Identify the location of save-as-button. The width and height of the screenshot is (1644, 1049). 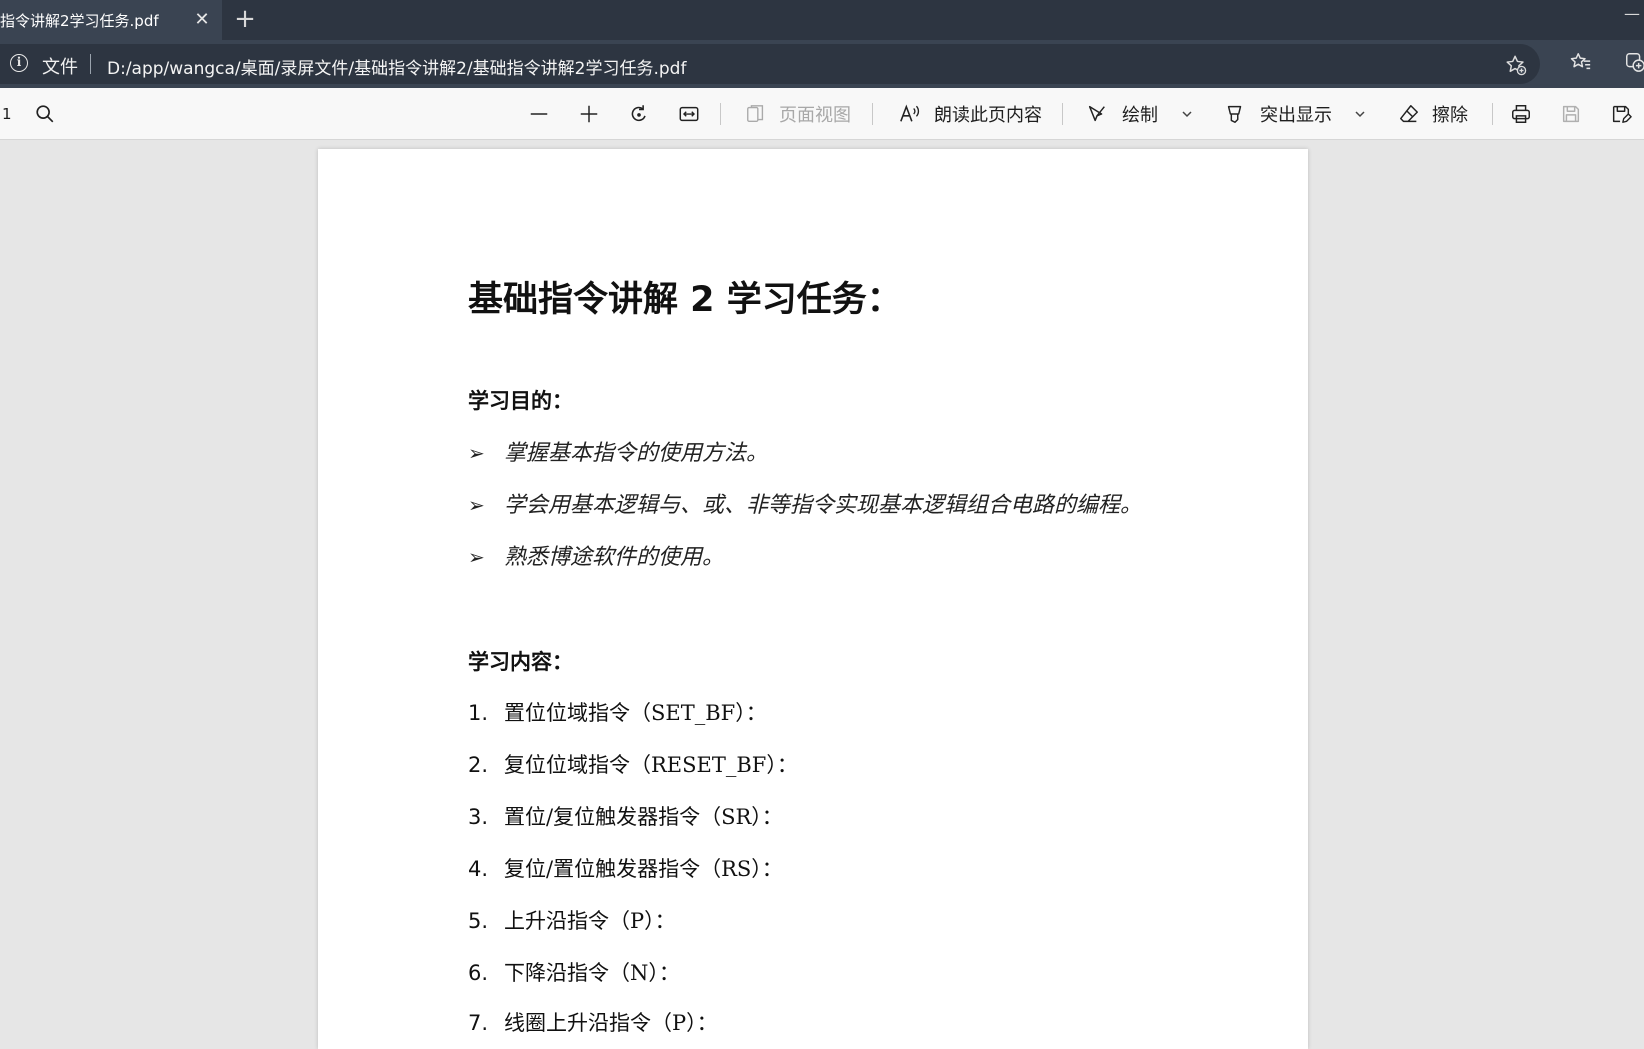
(1621, 114).